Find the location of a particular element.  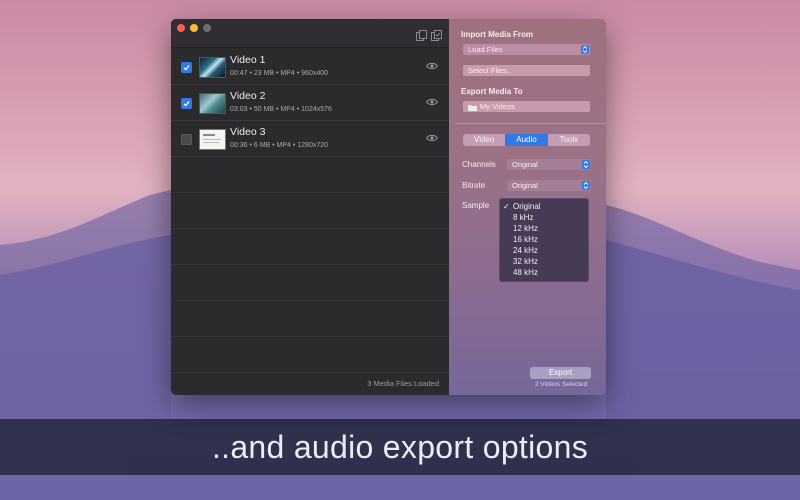

folder-icon is located at coordinates (472, 107).